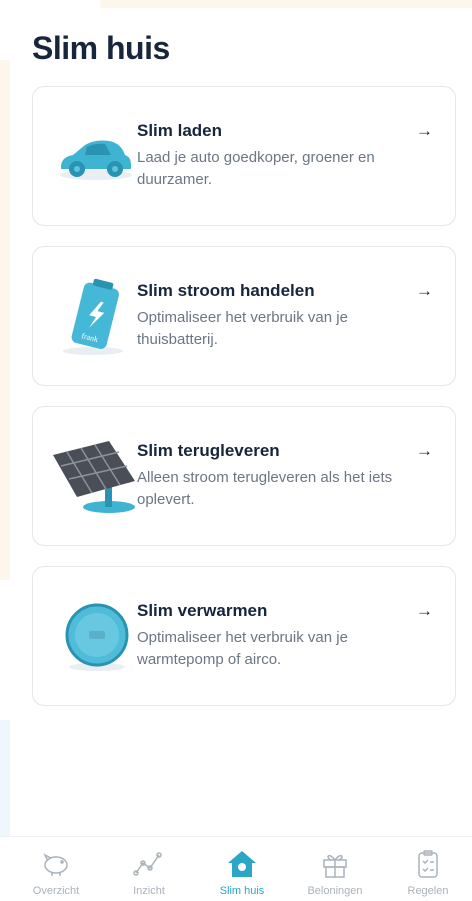  What do you see at coordinates (56, 864) in the screenshot?
I see `piggy-bank-icon` at bounding box center [56, 864].